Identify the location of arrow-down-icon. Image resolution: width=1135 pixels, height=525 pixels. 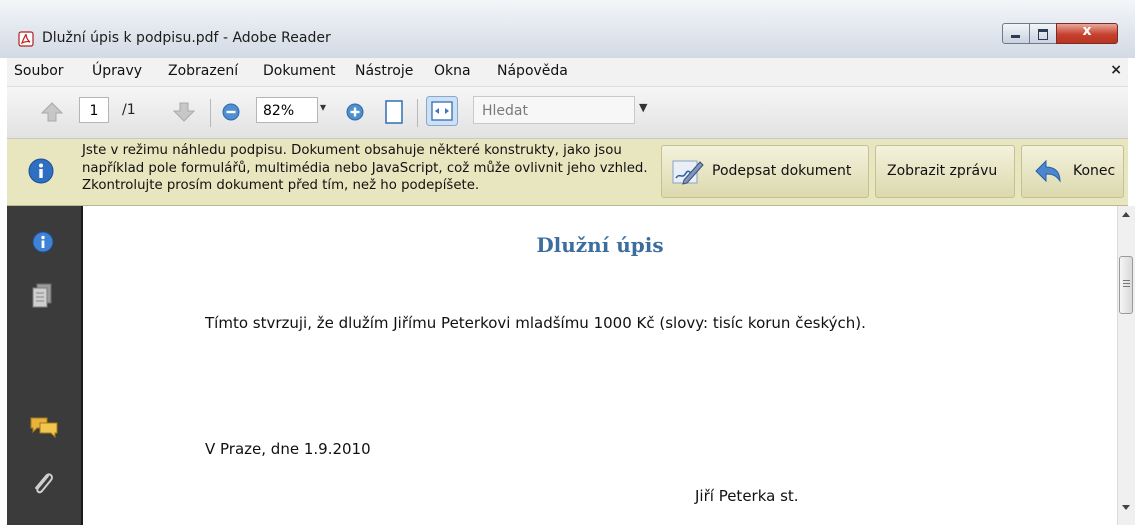
(184, 112).